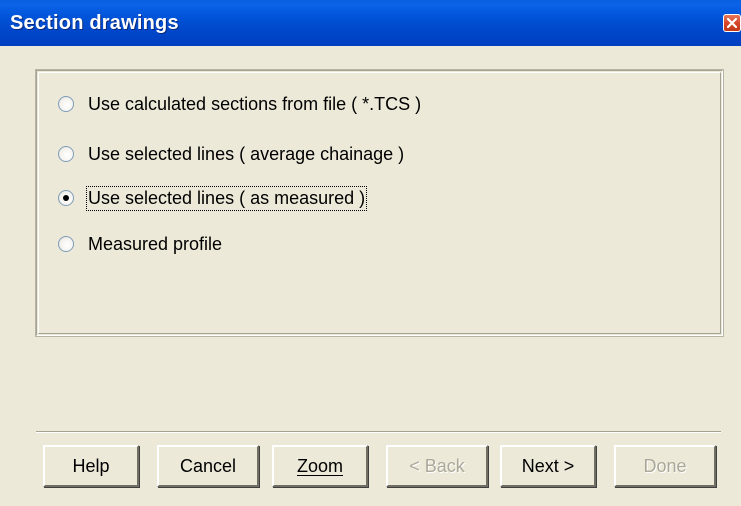 This screenshot has width=741, height=506. What do you see at coordinates (378, 432) in the screenshot?
I see `separator` at bounding box center [378, 432].